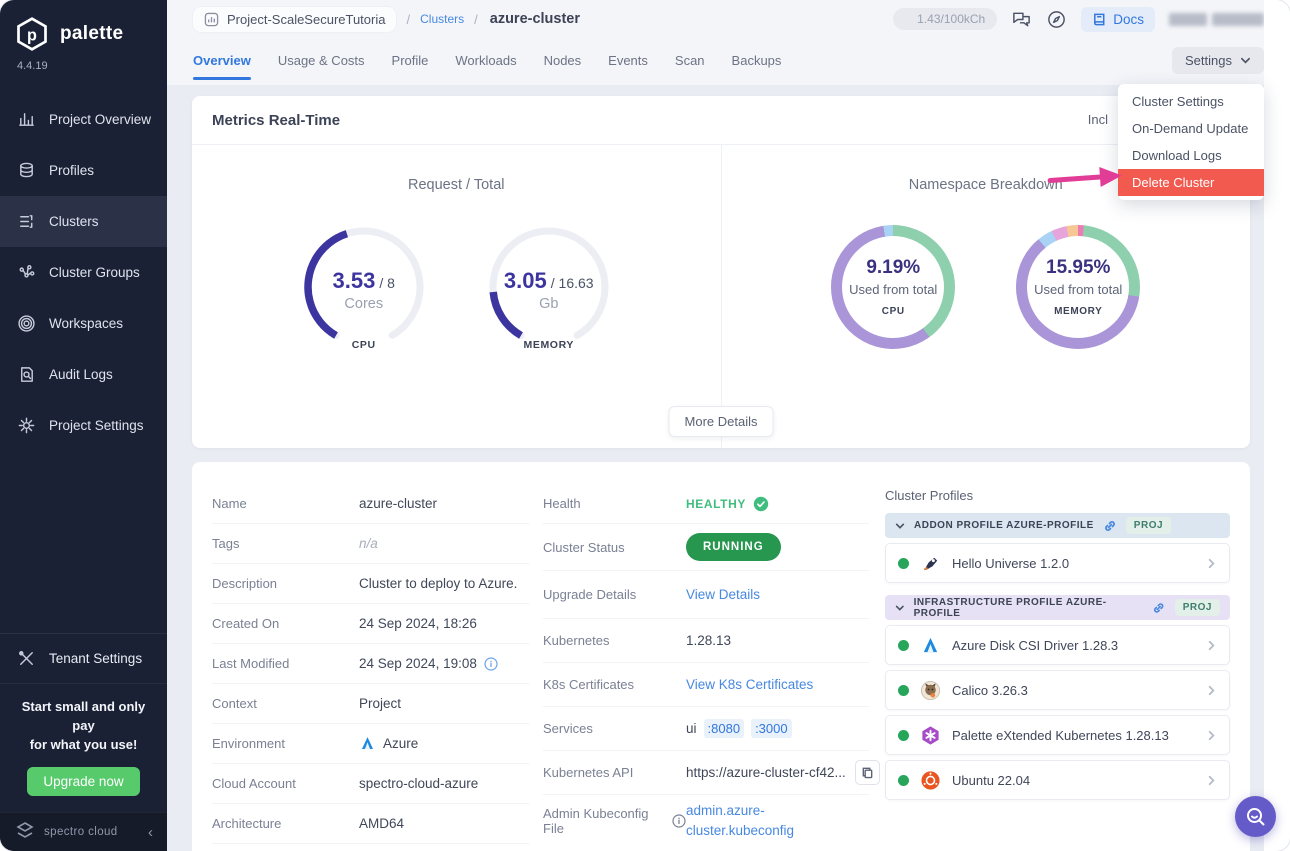 The height and width of the screenshot is (851, 1290). What do you see at coordinates (724, 728) in the screenshot?
I see `service-port-link: :8080` at bounding box center [724, 728].